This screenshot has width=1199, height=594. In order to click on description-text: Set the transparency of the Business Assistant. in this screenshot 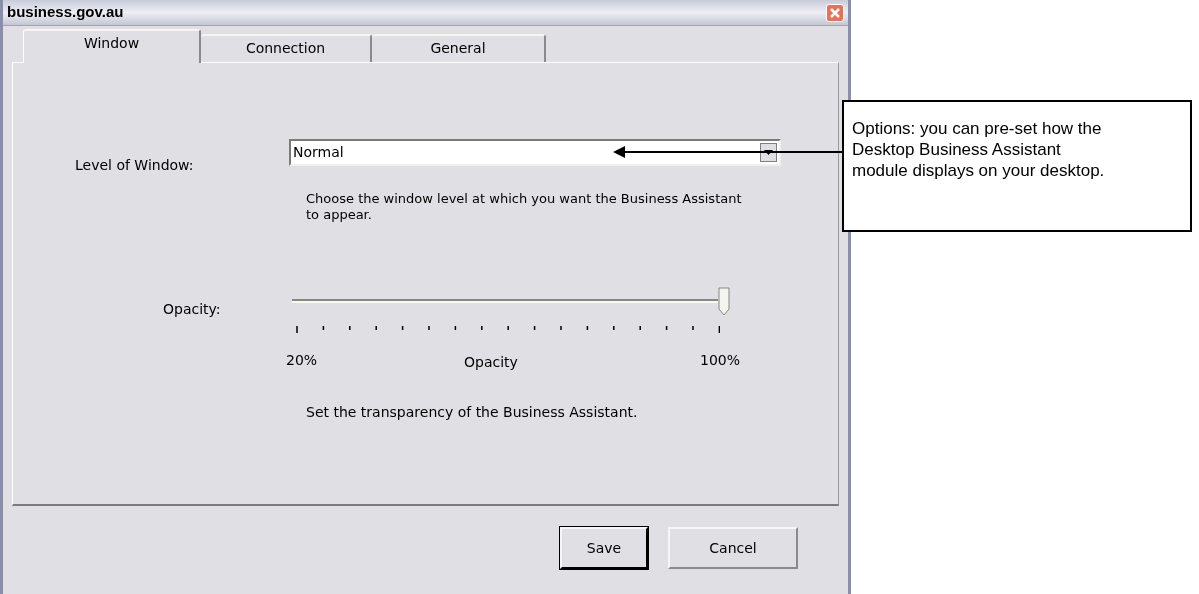, I will do `click(472, 412)`.